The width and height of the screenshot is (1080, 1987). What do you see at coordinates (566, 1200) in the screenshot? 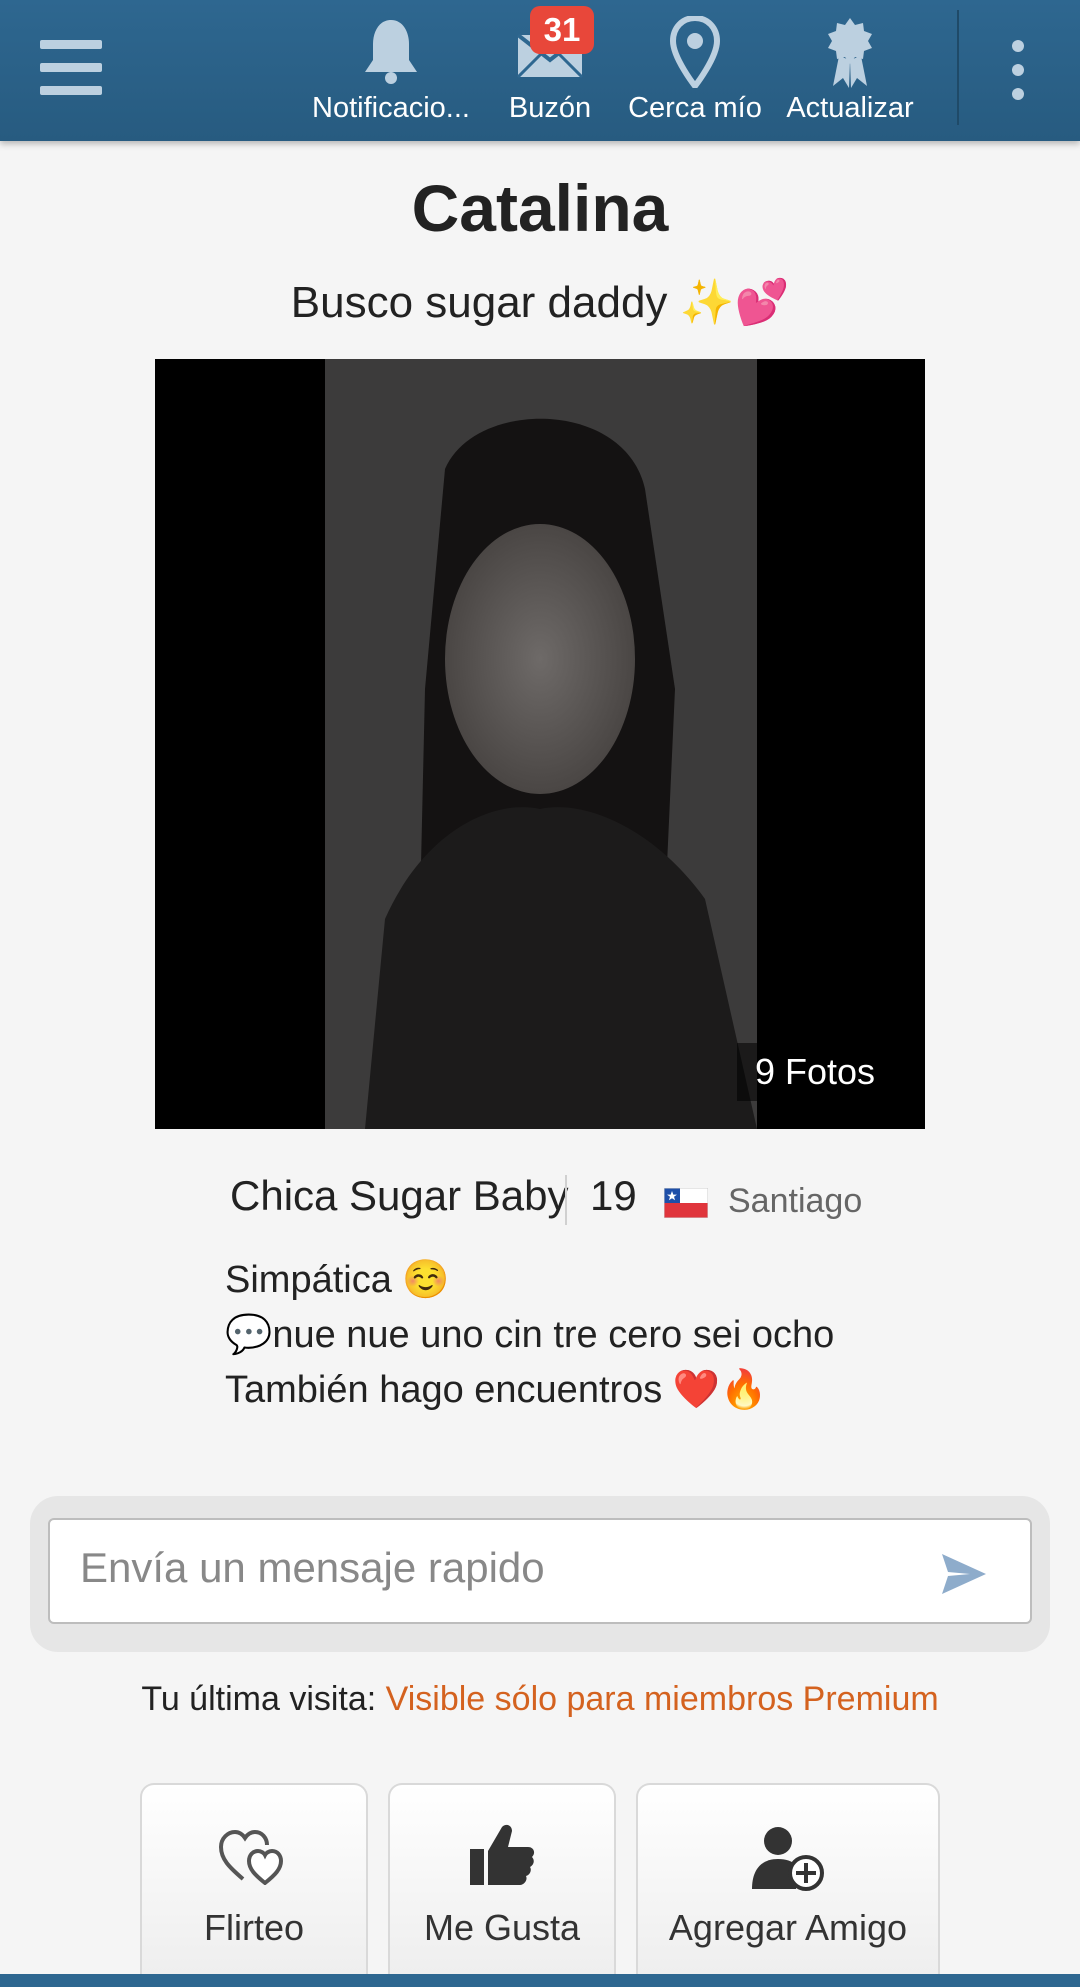
I see `info-divider` at bounding box center [566, 1200].